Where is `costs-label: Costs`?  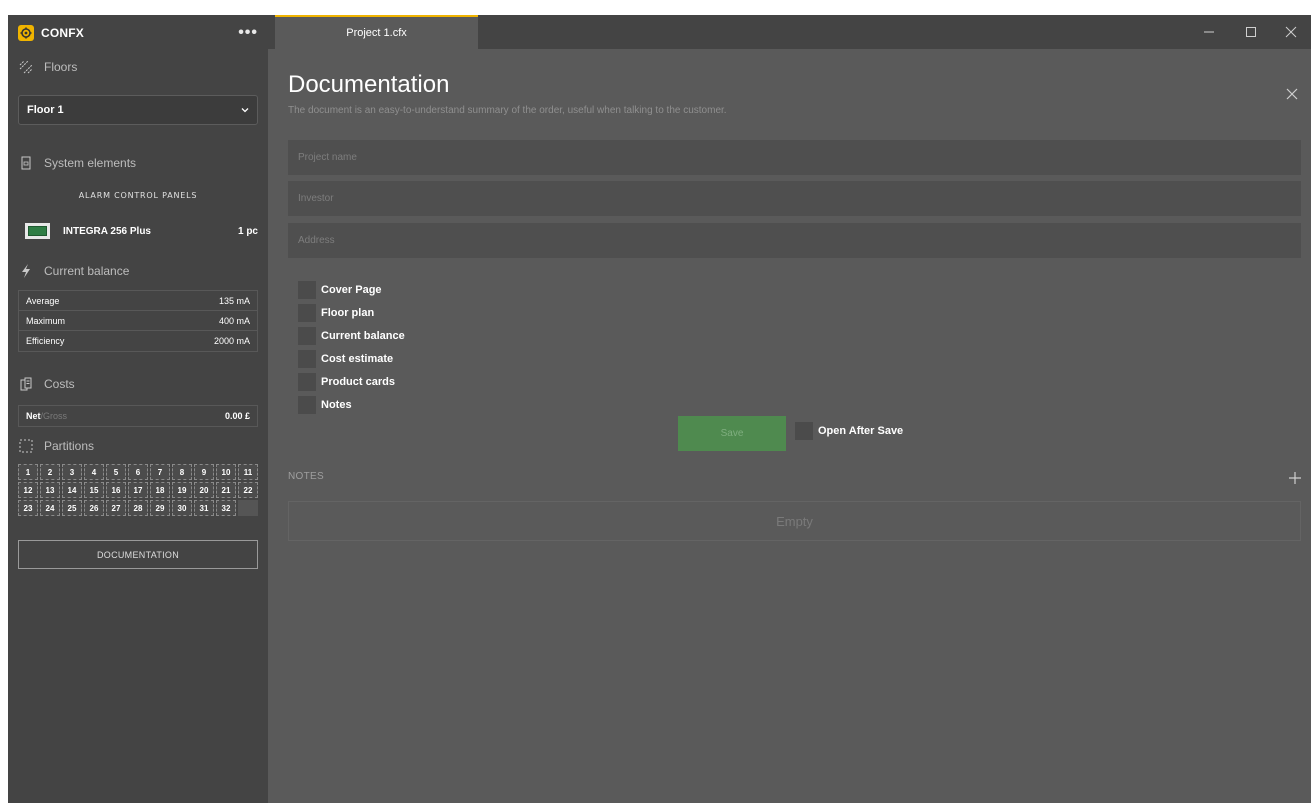 costs-label: Costs is located at coordinates (59, 384).